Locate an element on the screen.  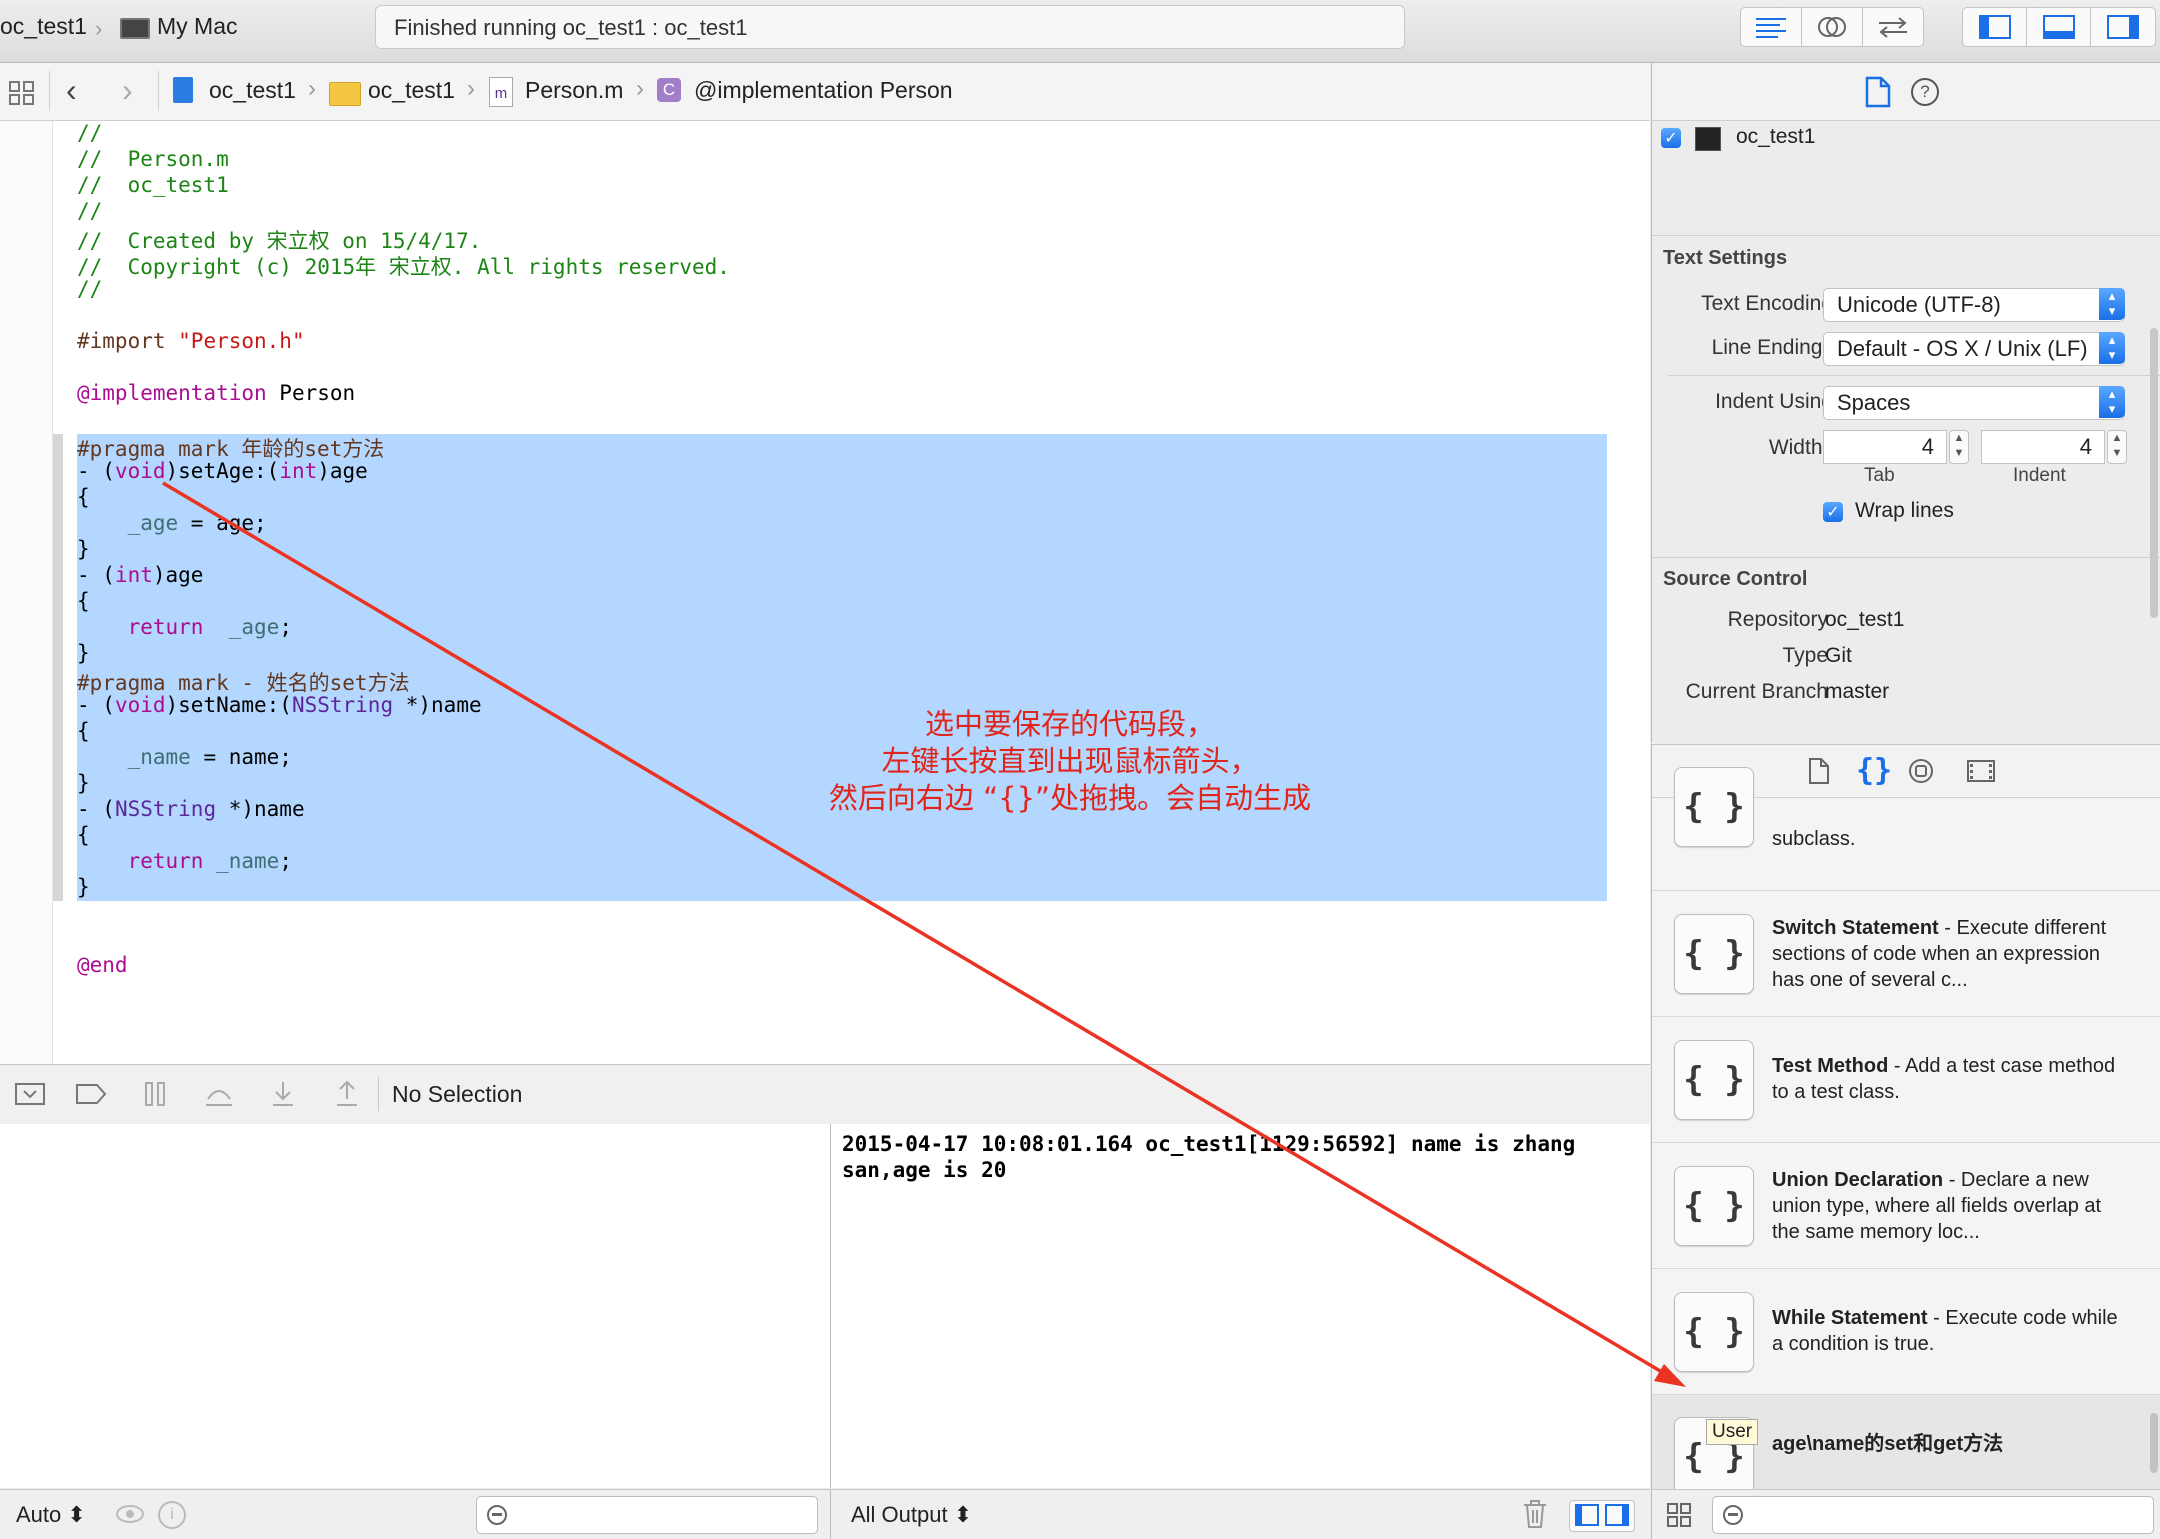
text-encoding-label: Text Encoding is located at coordinates (1767, 303).